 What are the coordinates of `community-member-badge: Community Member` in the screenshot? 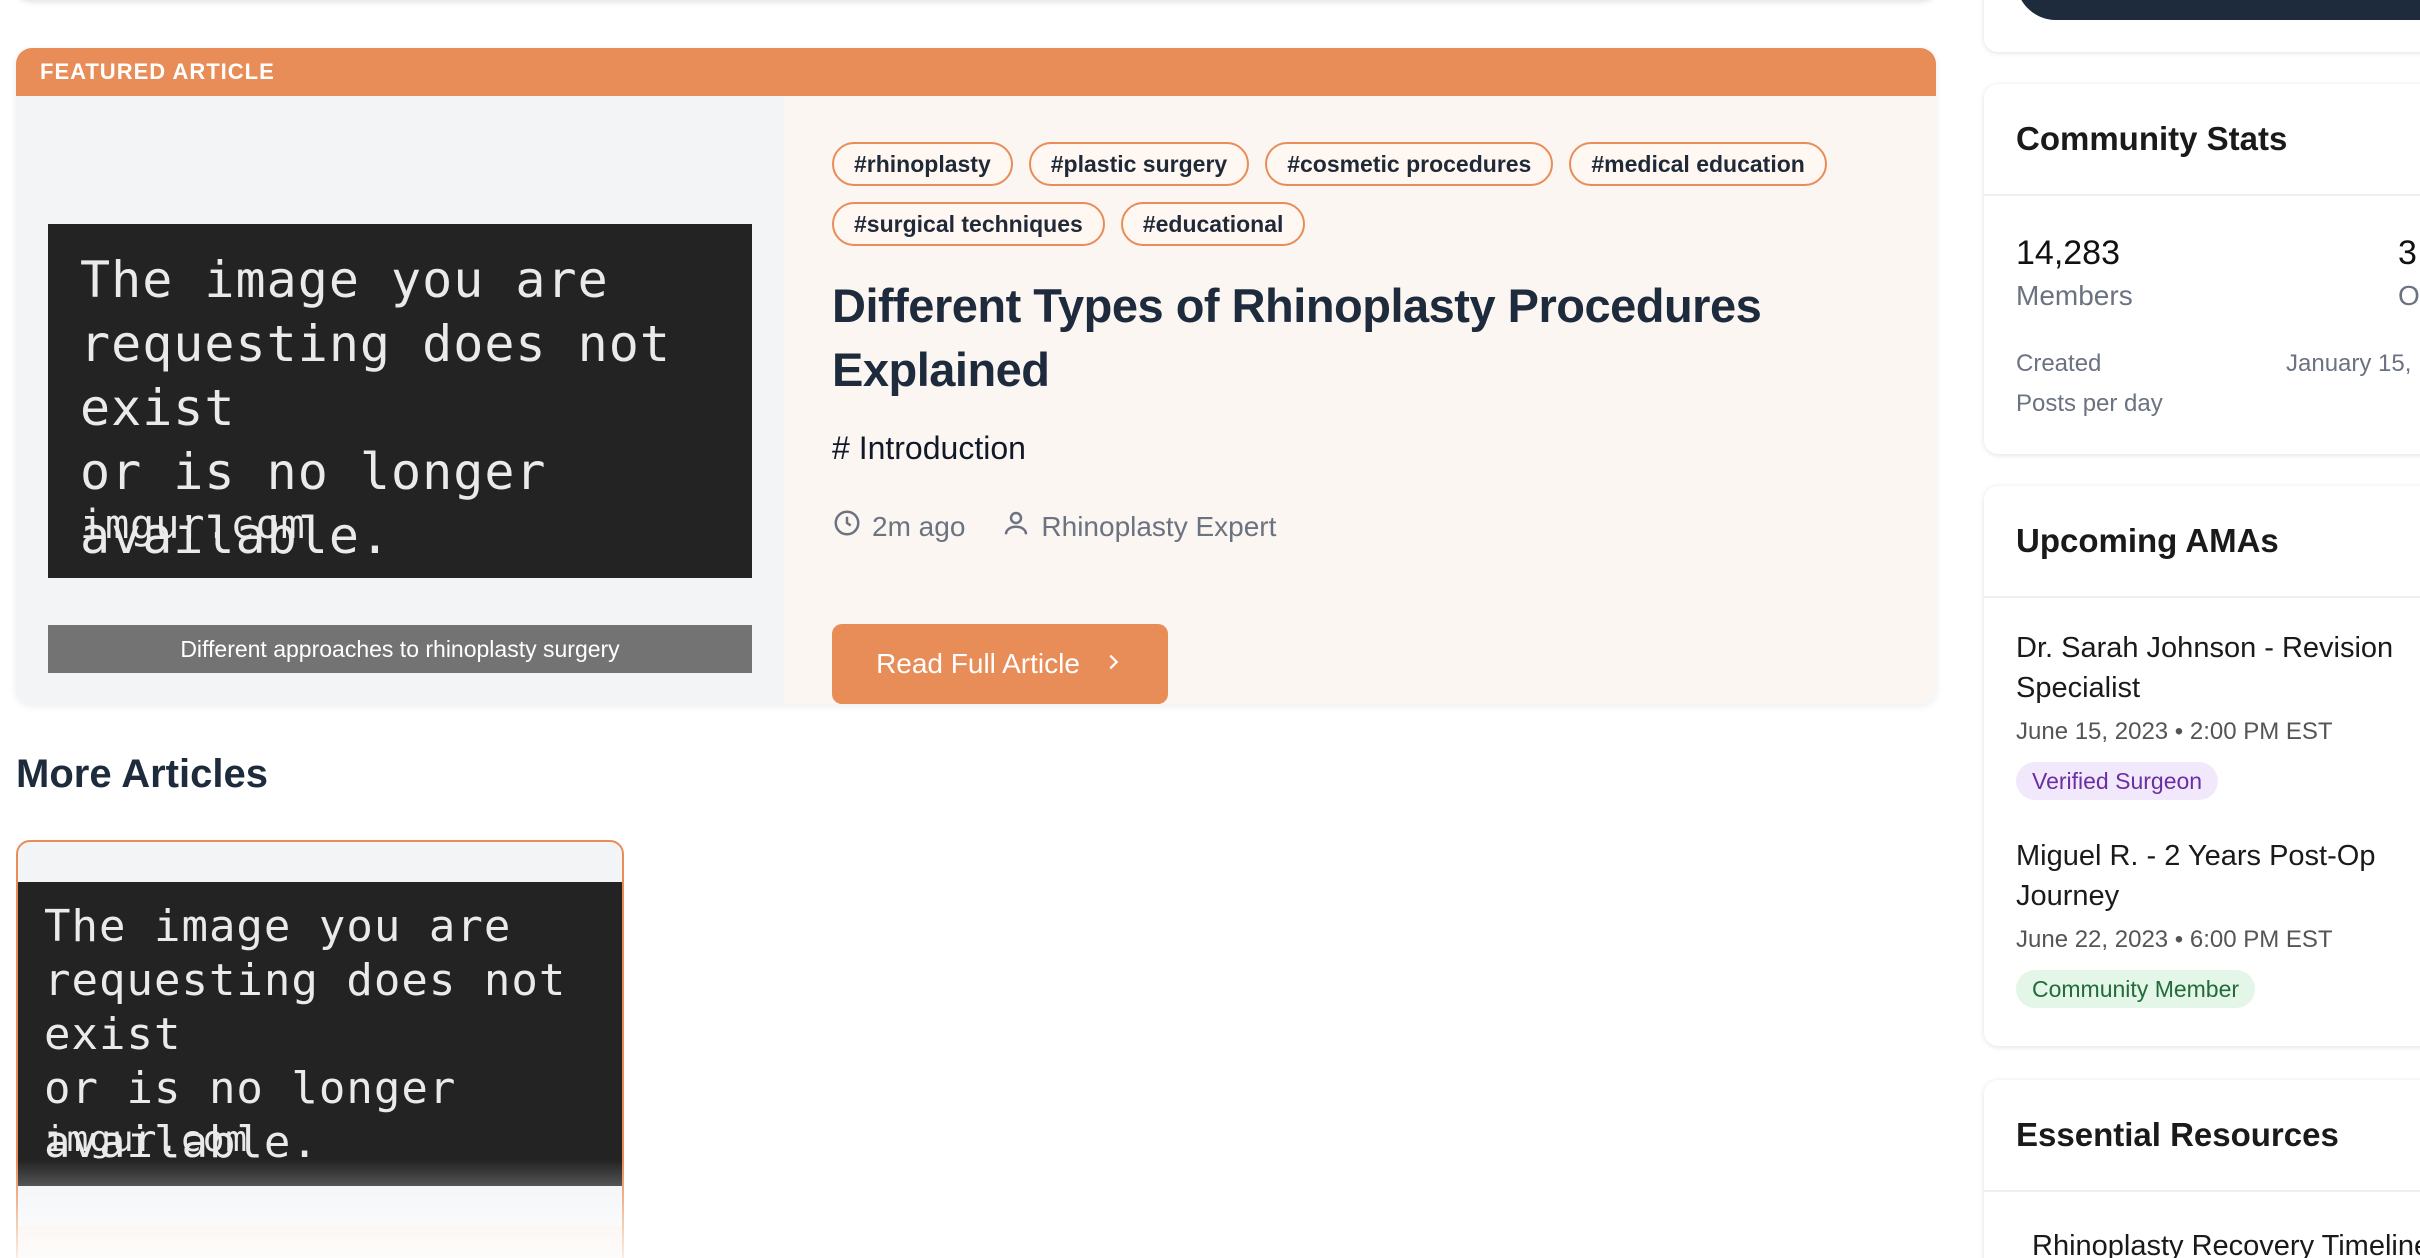 It's located at (2136, 989).